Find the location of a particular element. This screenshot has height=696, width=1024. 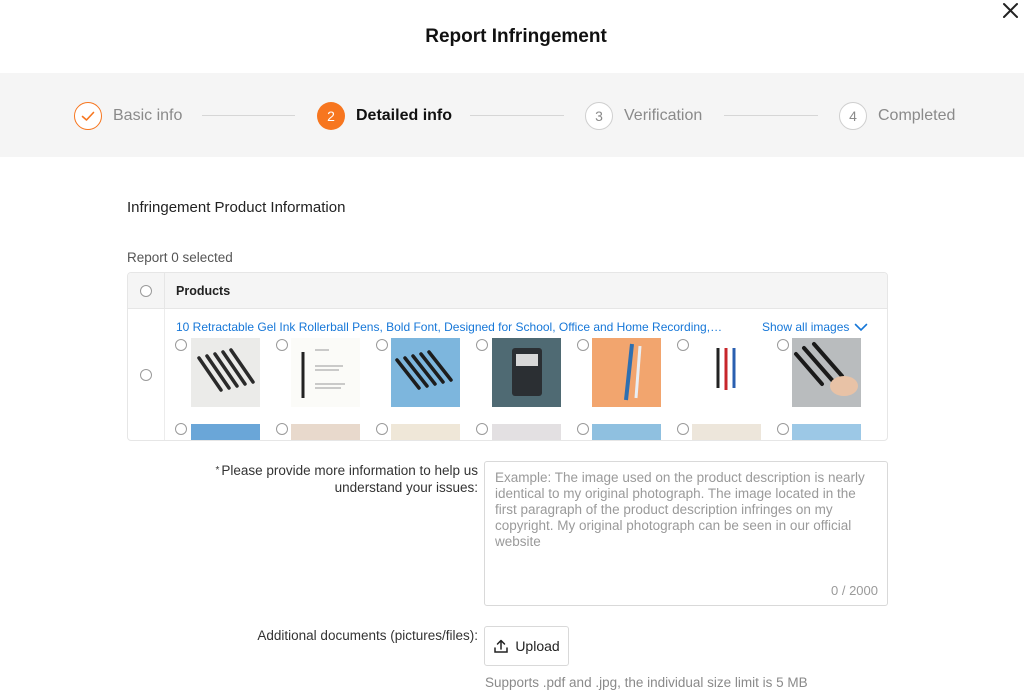

show-all-images-button: Show all images is located at coordinates (815, 327).